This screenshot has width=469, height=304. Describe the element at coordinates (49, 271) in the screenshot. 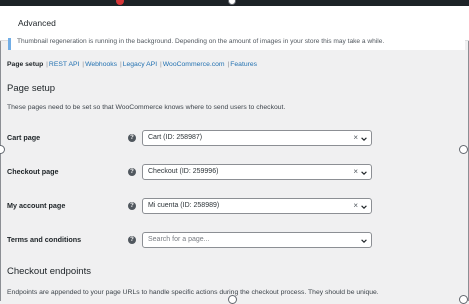

I see `checkout-endpoints-heading: Checkout endpoints` at that location.